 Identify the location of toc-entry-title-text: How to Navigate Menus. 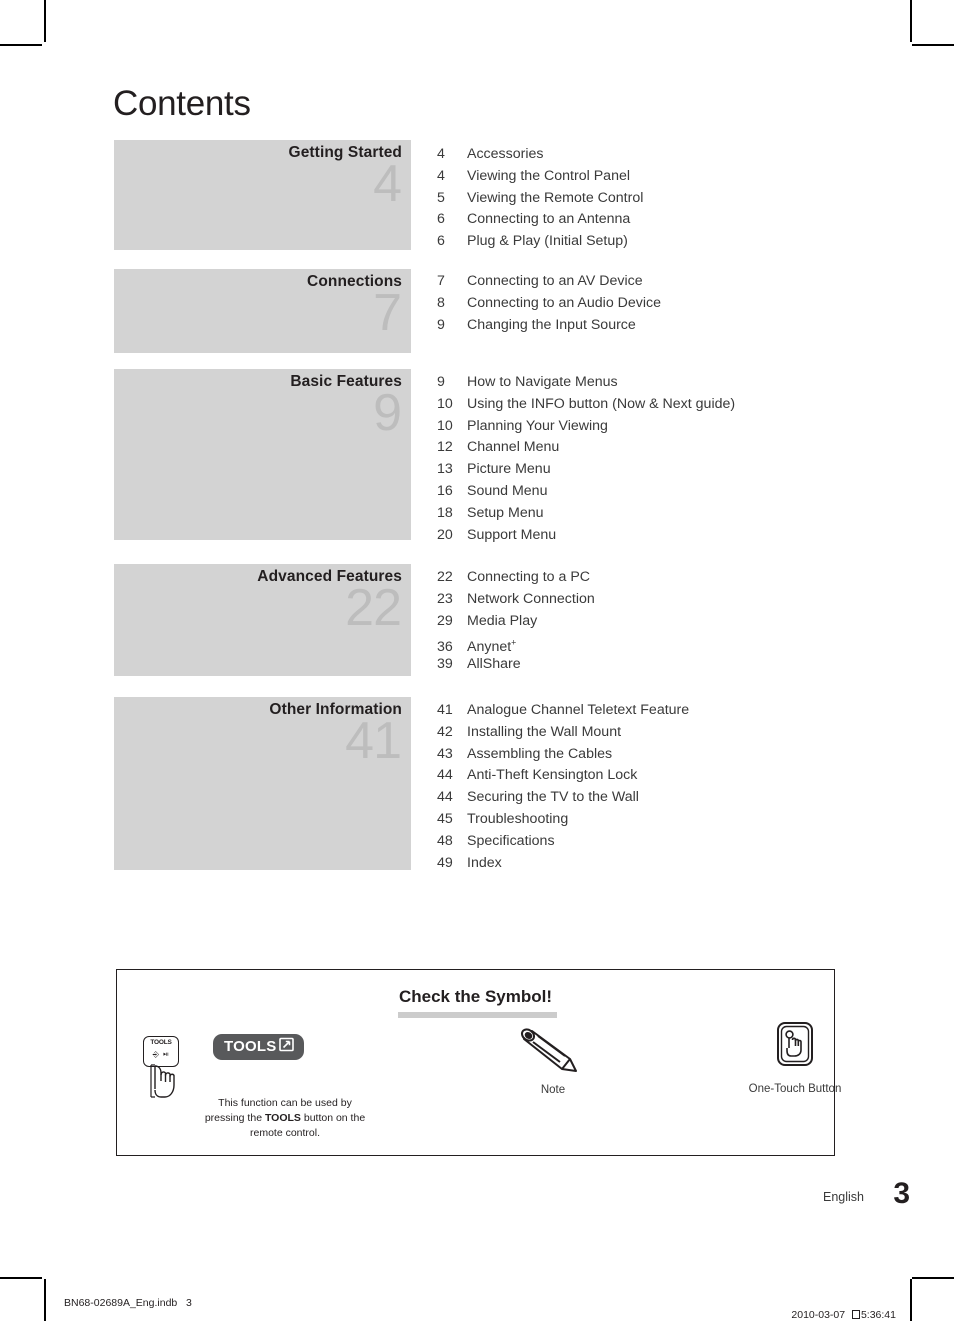
(542, 382).